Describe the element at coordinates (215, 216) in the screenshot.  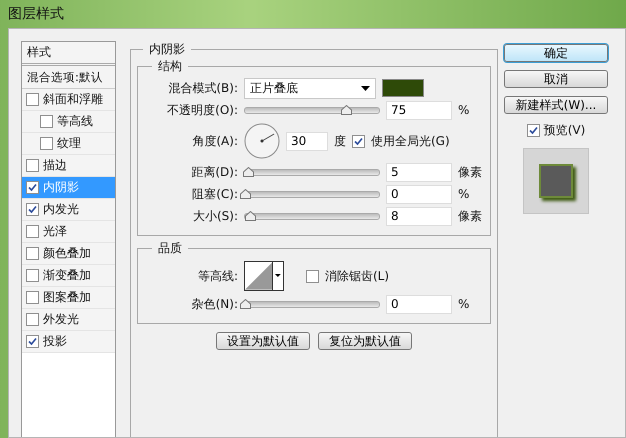
I see `field-label: 大小(S):` at that location.